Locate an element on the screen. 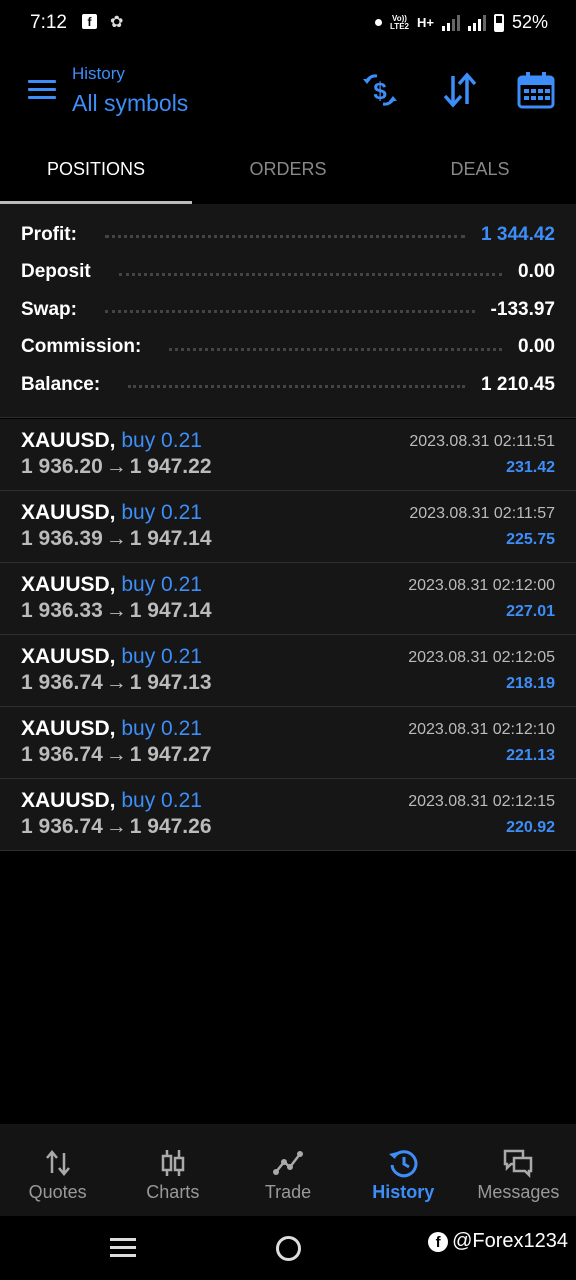 Image resolution: width=576 pixels, height=1280 pixels. network-type: H+ is located at coordinates (425, 22).